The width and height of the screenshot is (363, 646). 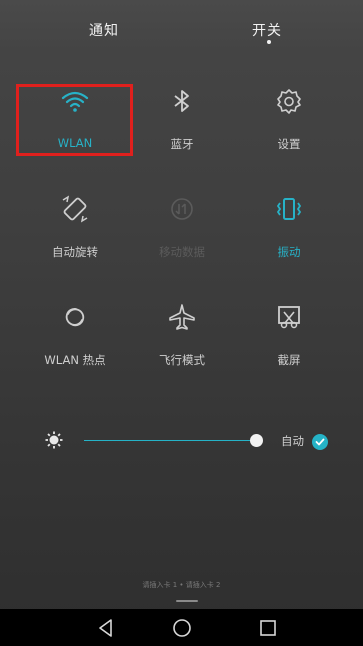 I want to click on settings-gear-icon, so click(x=289, y=101).